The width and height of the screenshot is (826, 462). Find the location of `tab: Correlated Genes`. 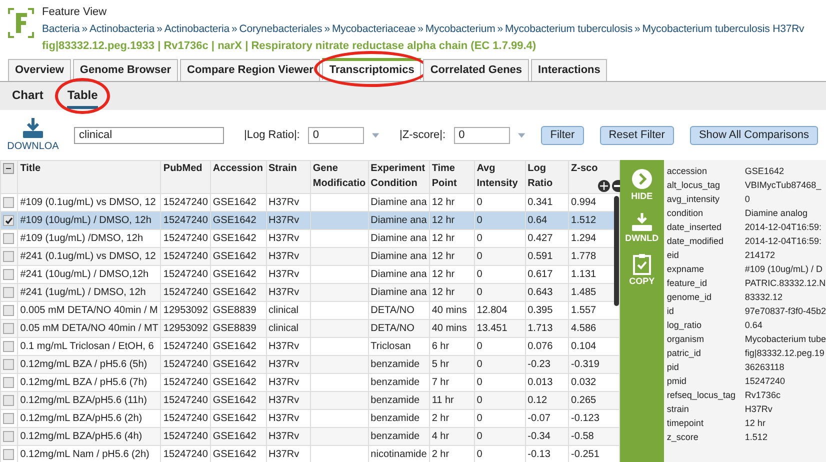

tab: Correlated Genes is located at coordinates (476, 69).